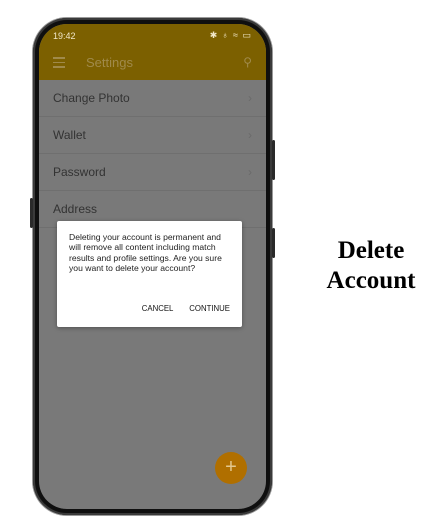 The image size is (445, 530). What do you see at coordinates (179, 308) in the screenshot?
I see `dialog-actions: CANCEL CONTINUE` at bounding box center [179, 308].